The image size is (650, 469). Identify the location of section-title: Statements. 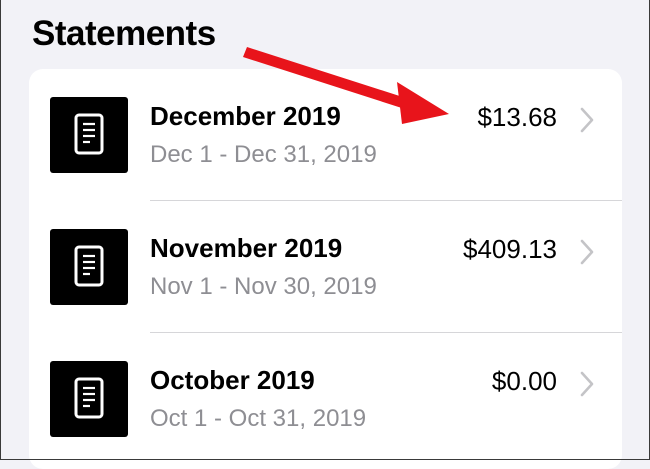
(124, 33).